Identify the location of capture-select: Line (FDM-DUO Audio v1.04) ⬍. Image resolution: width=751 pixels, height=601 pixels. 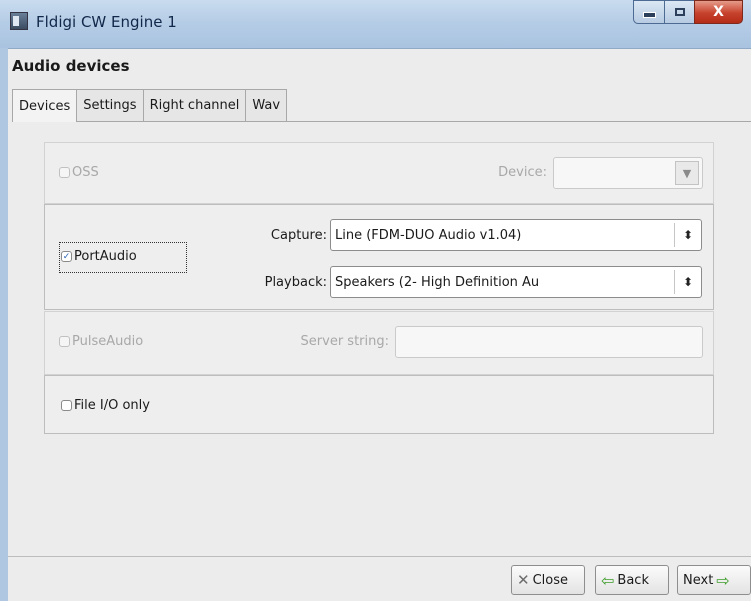
(516, 235).